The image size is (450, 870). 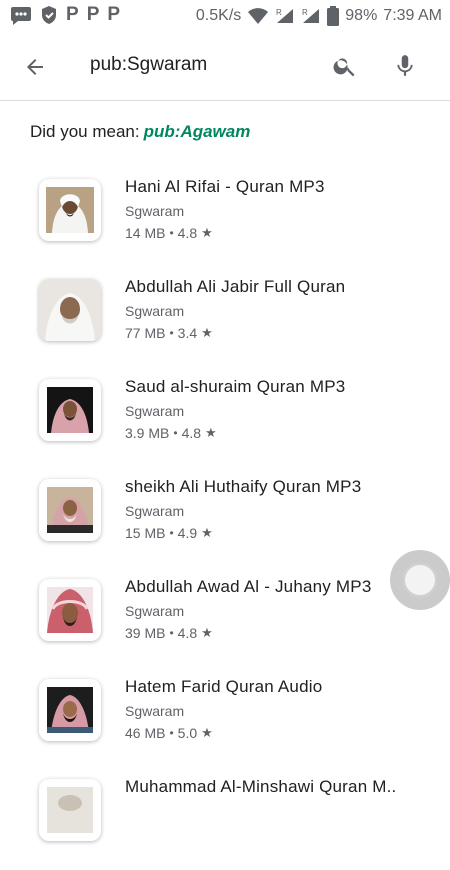 I want to click on search-button, so click(x=345, y=66).